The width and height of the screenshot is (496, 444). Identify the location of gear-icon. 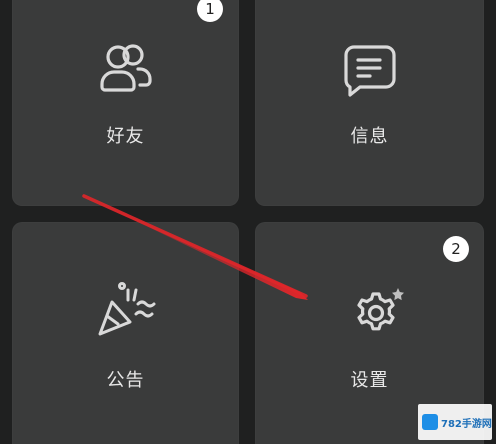
(380, 309).